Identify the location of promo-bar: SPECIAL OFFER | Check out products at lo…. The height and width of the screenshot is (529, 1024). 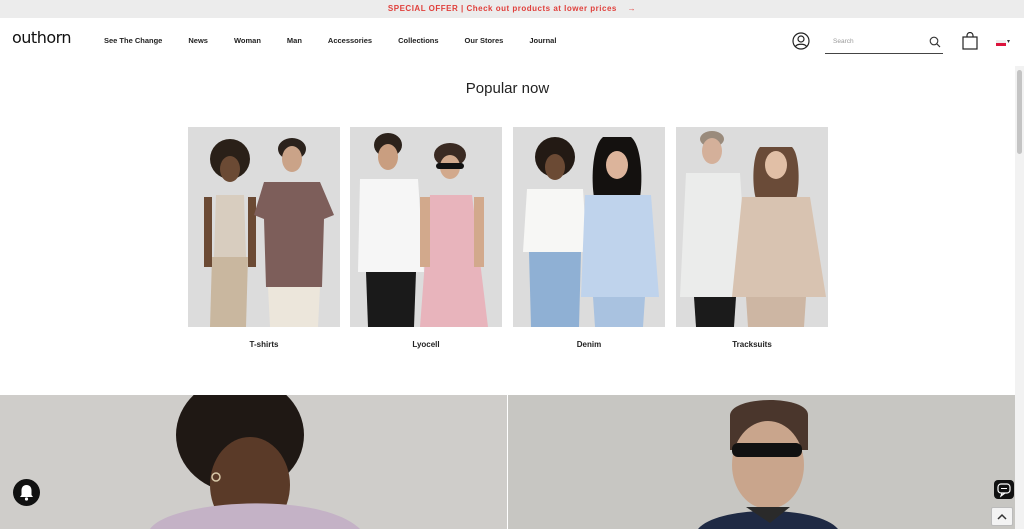
(512, 9).